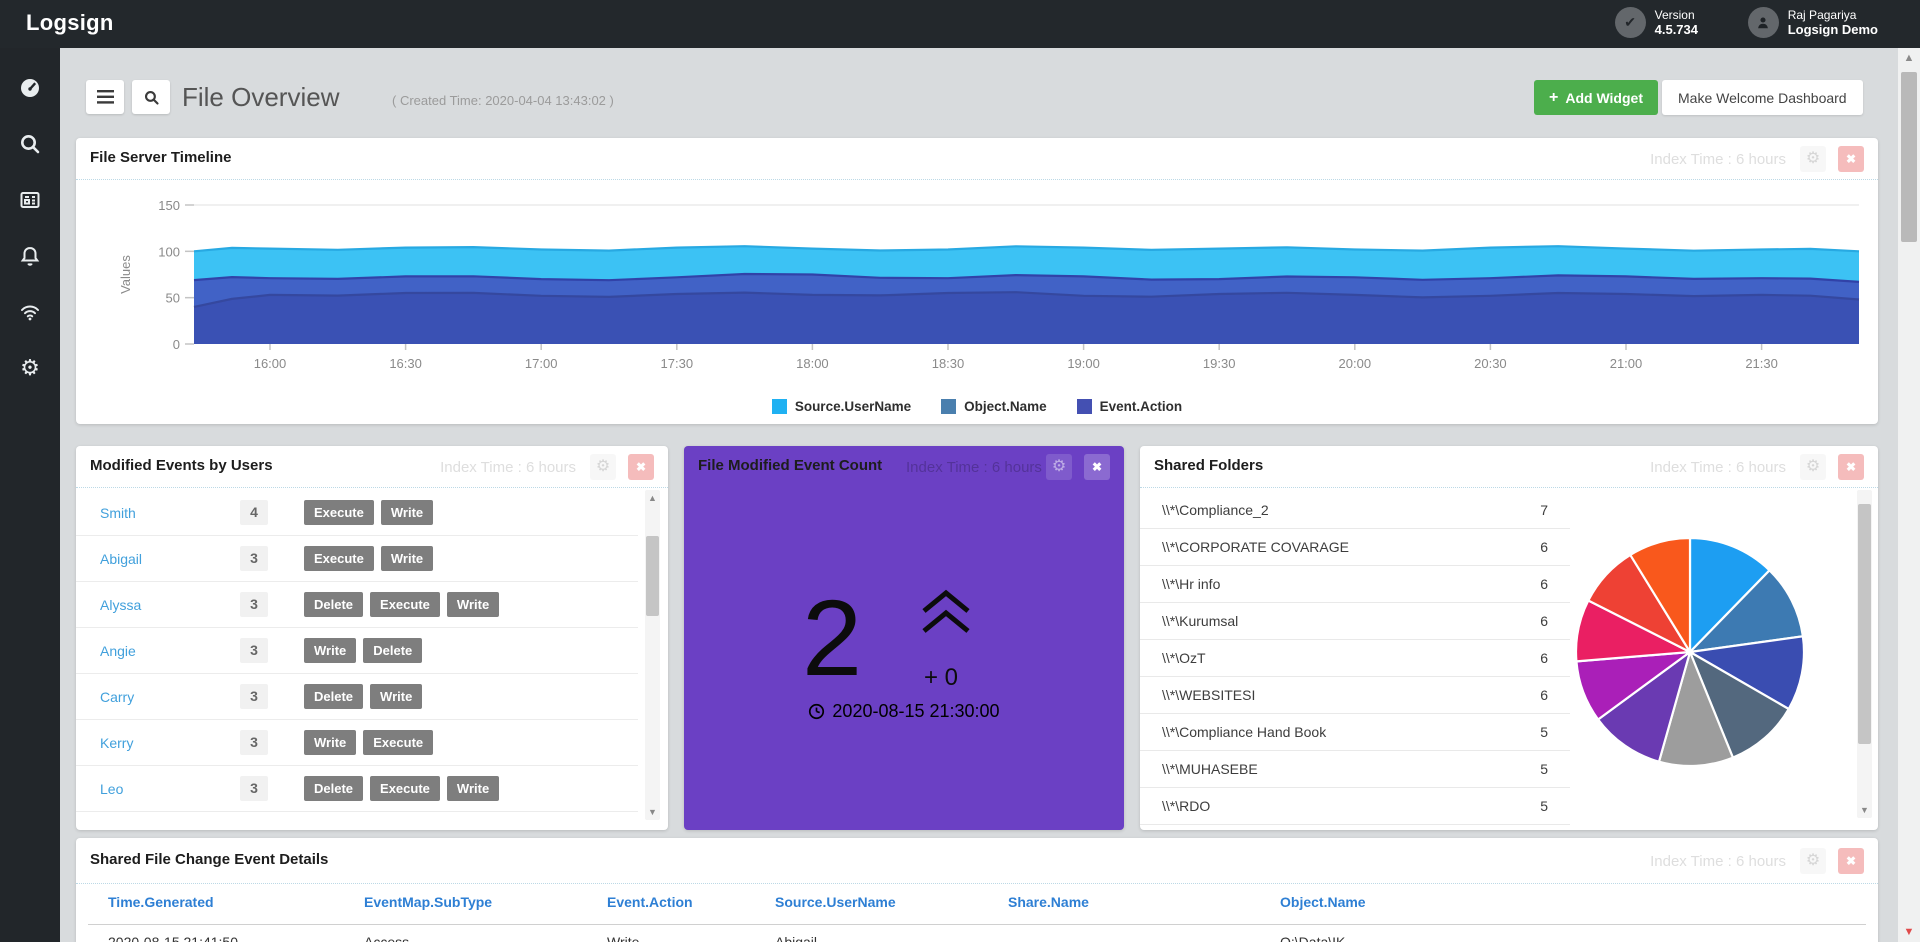 The image size is (1920, 942). What do you see at coordinates (30, 312) in the screenshot?
I see `sidebar-item-network` at bounding box center [30, 312].